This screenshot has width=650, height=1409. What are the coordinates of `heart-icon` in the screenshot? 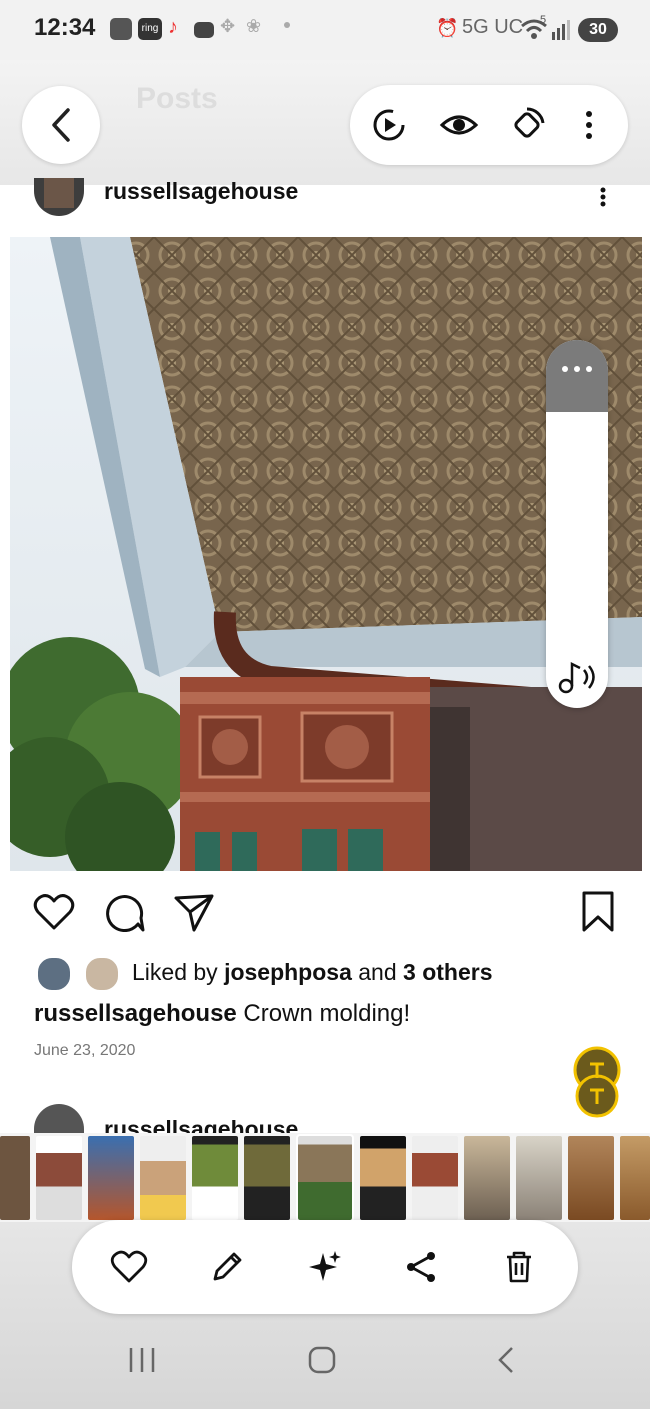 It's located at (129, 1266).